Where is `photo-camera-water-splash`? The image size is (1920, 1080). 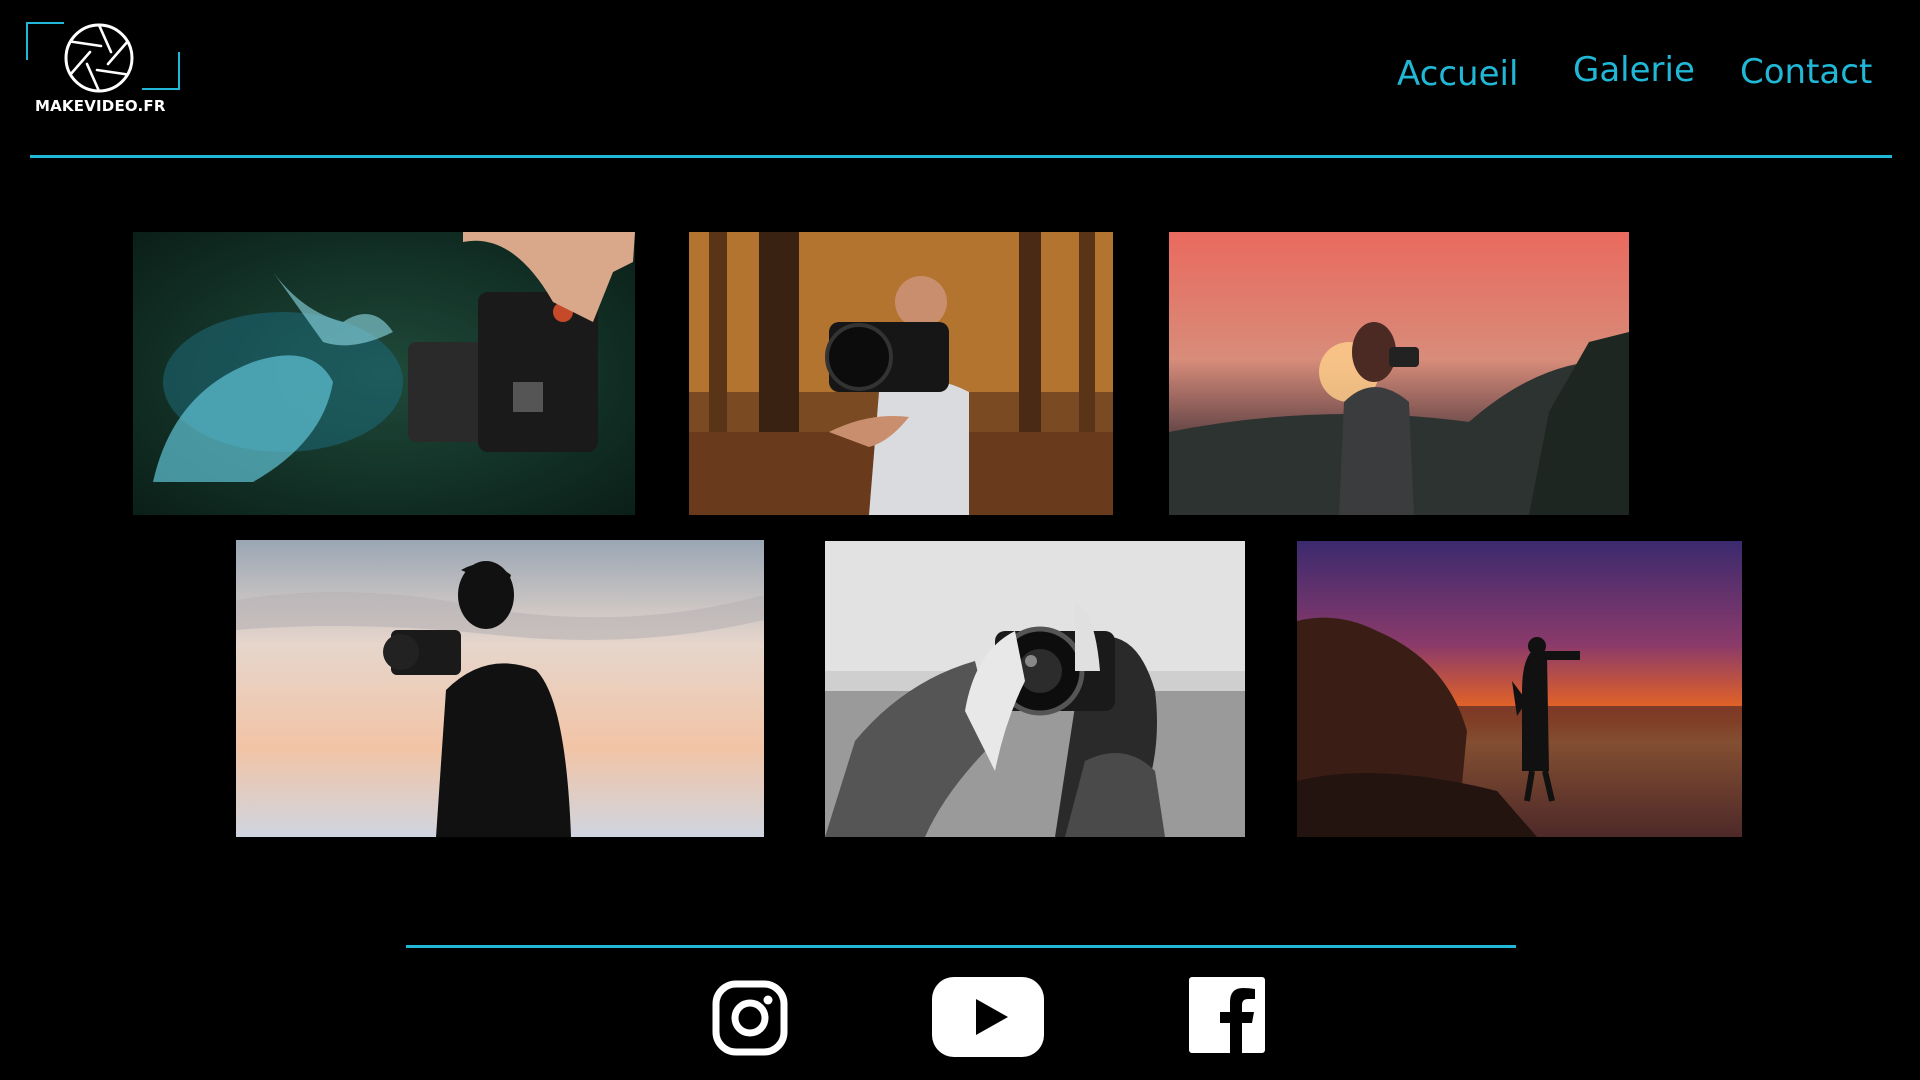
photo-camera-water-splash is located at coordinates (384, 373).